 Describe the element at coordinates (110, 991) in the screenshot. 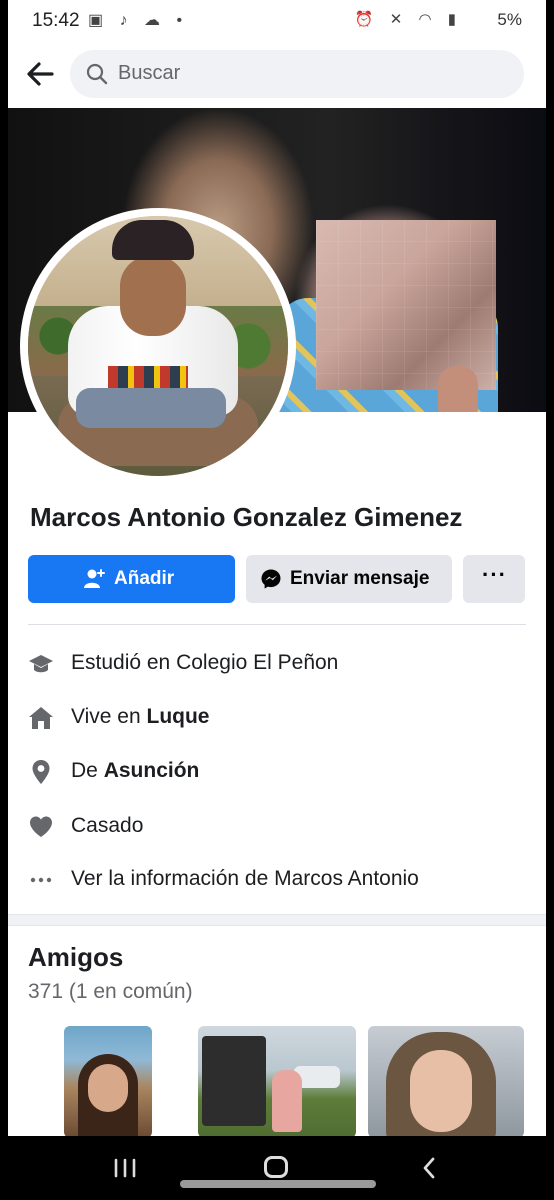

I see `friends-count: 371 (1 en común)` at that location.